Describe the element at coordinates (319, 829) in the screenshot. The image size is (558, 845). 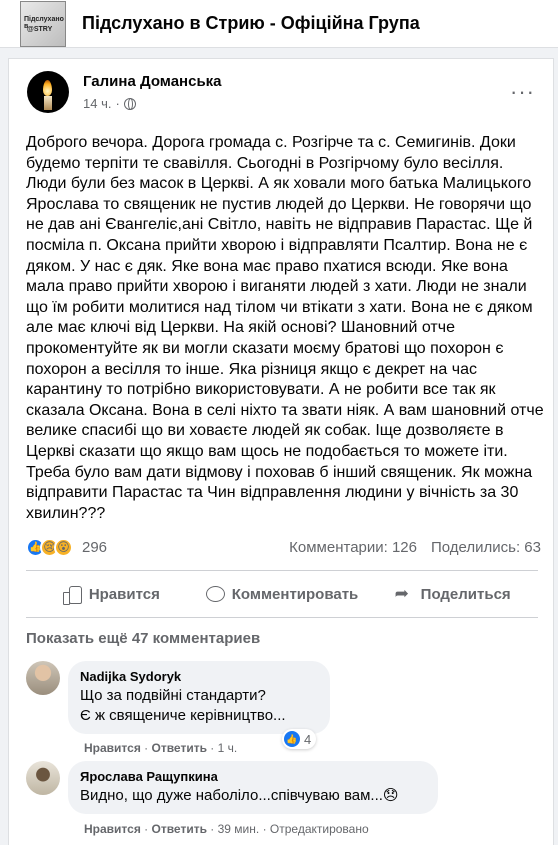
I see `comment-edited-label: Отредактировано` at that location.